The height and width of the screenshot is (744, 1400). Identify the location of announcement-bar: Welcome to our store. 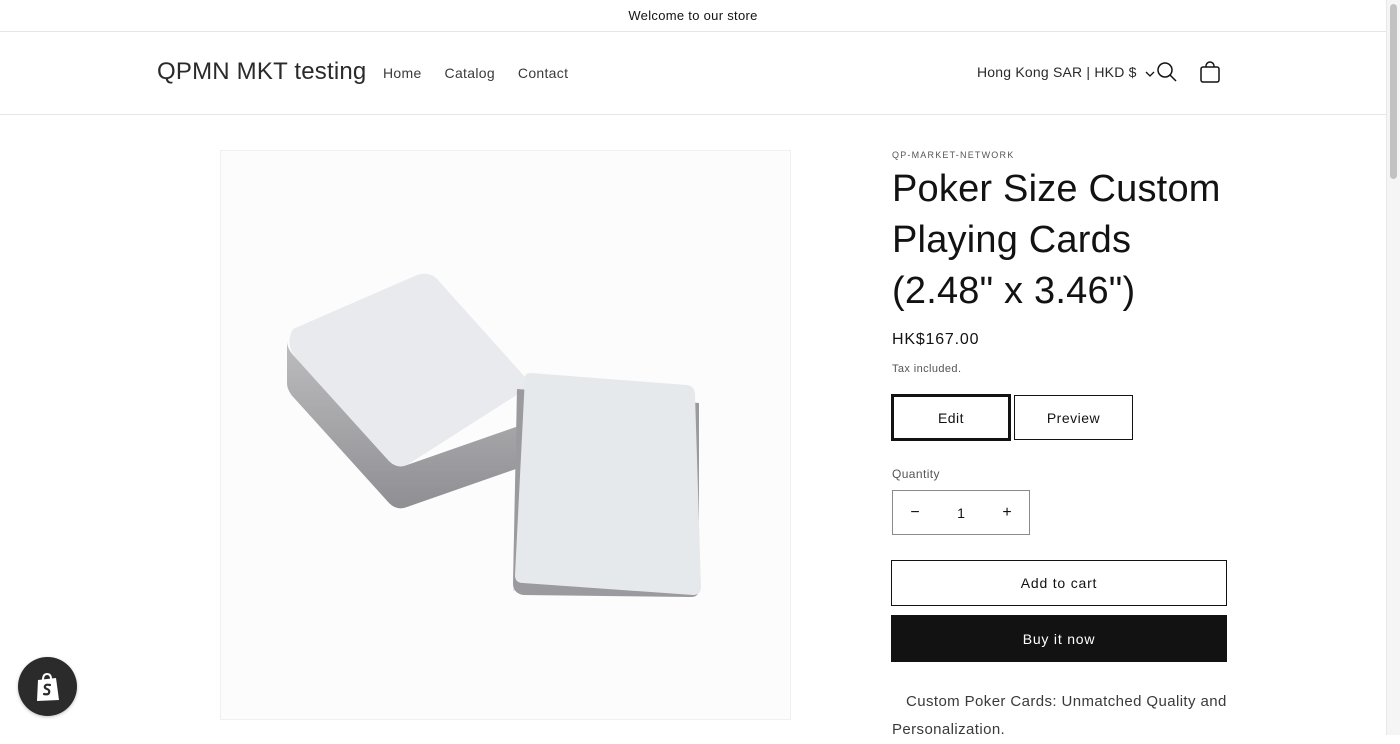
(693, 16).